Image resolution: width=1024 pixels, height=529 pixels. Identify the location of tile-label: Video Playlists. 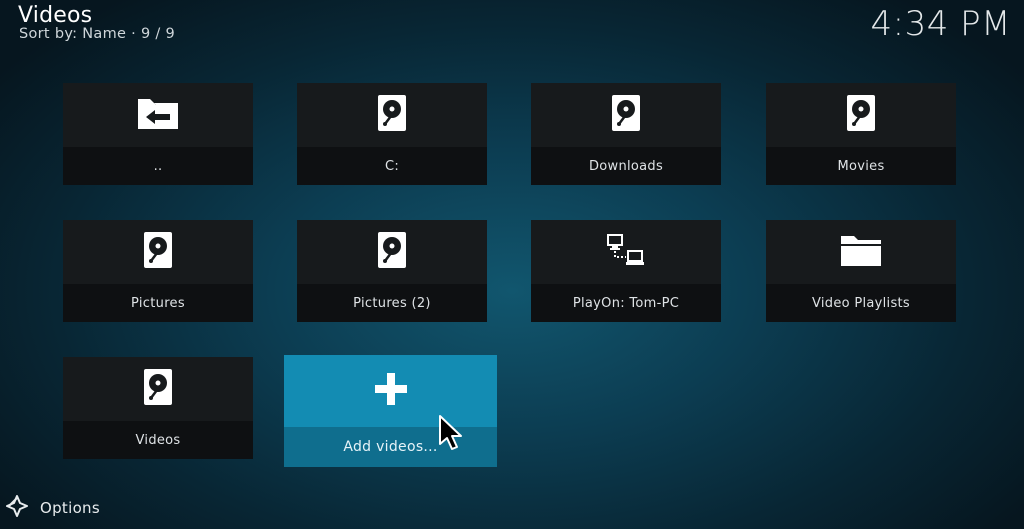
(861, 303).